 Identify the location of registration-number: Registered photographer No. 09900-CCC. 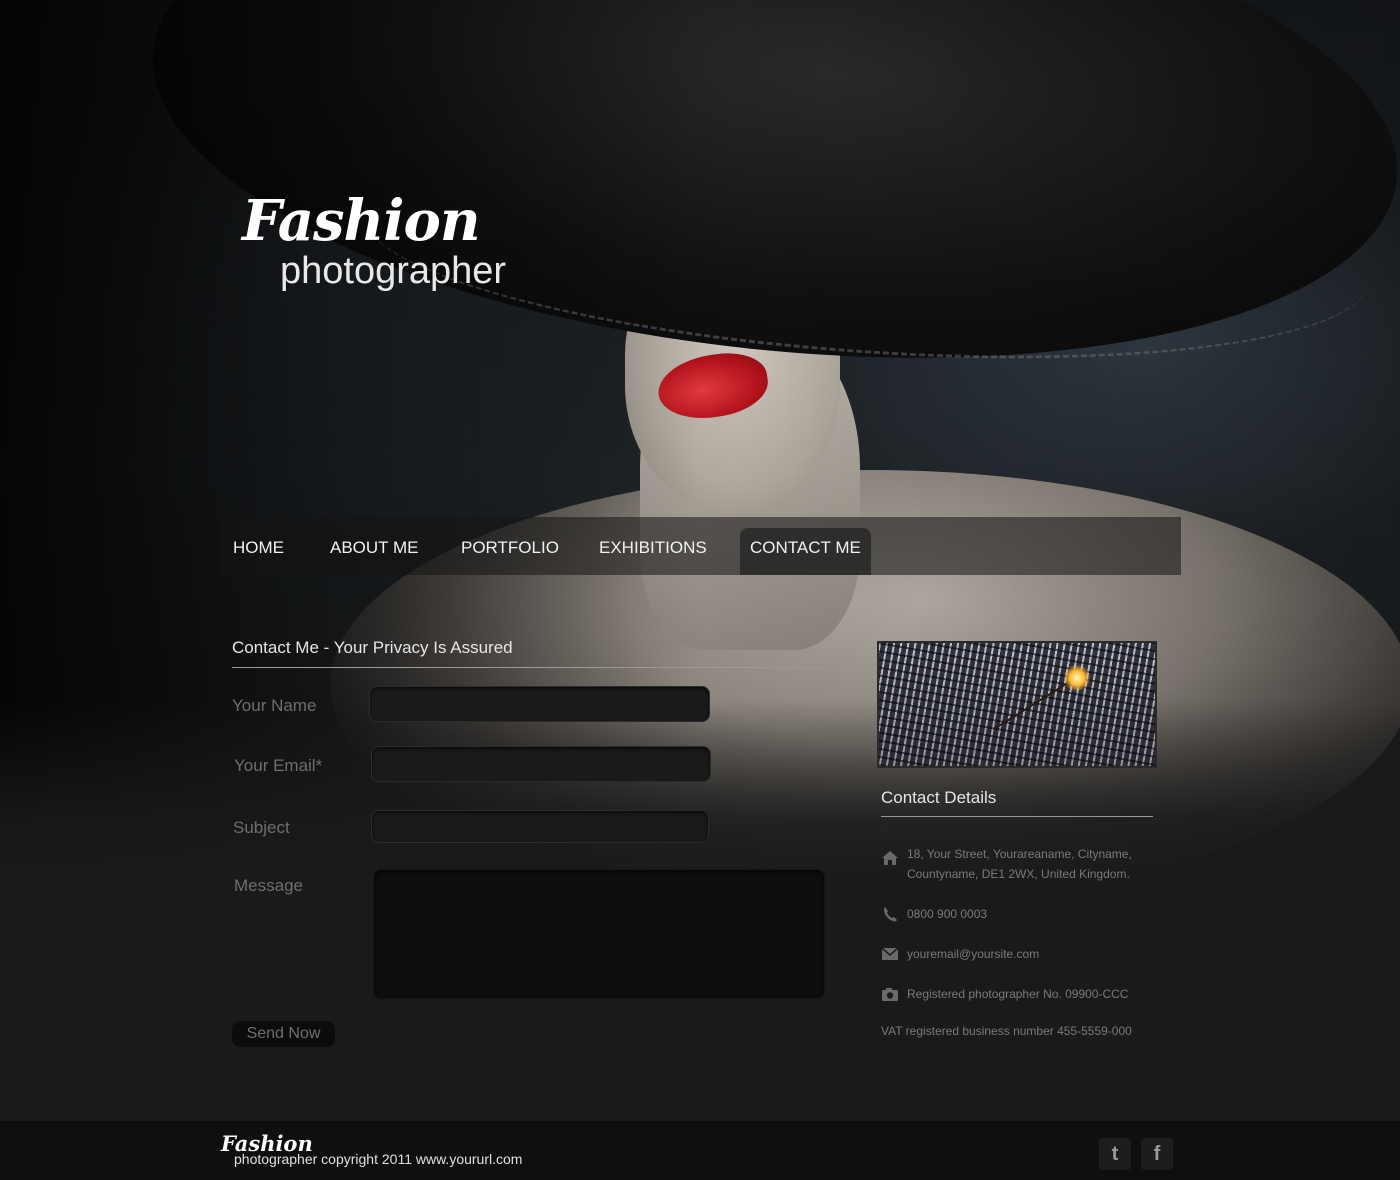
(1018, 994).